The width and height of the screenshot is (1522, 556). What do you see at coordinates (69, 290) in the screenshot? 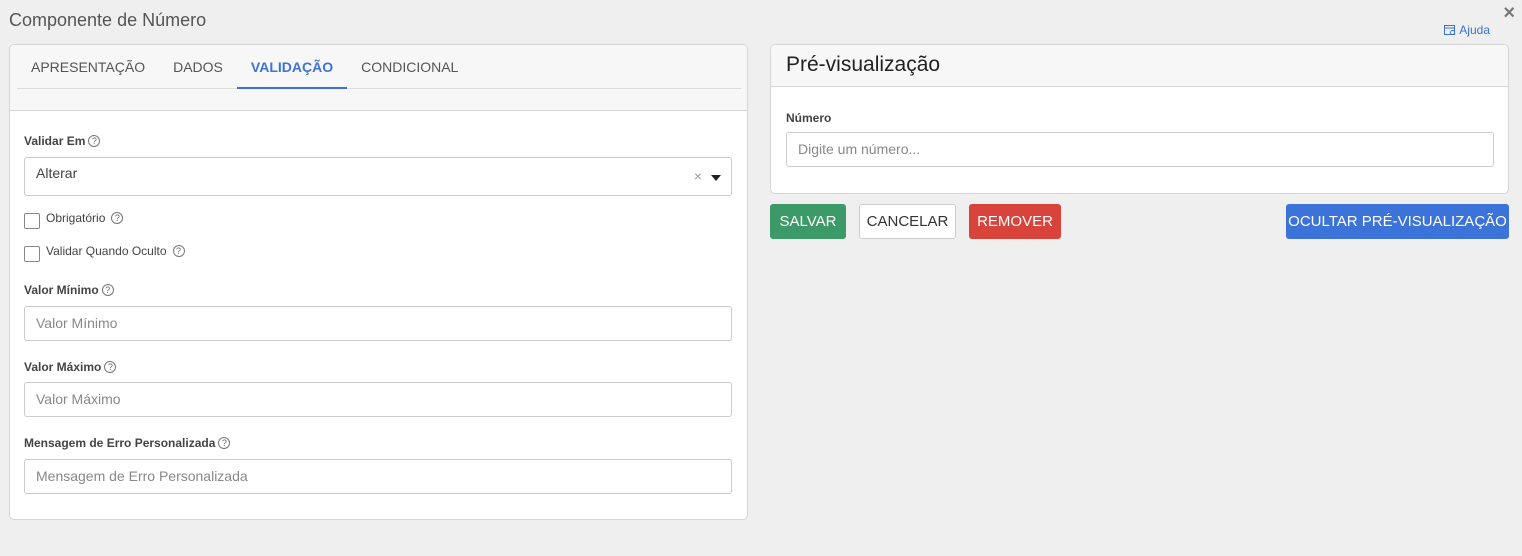
I see `min-value-label: Valor Mínimo ?` at bounding box center [69, 290].